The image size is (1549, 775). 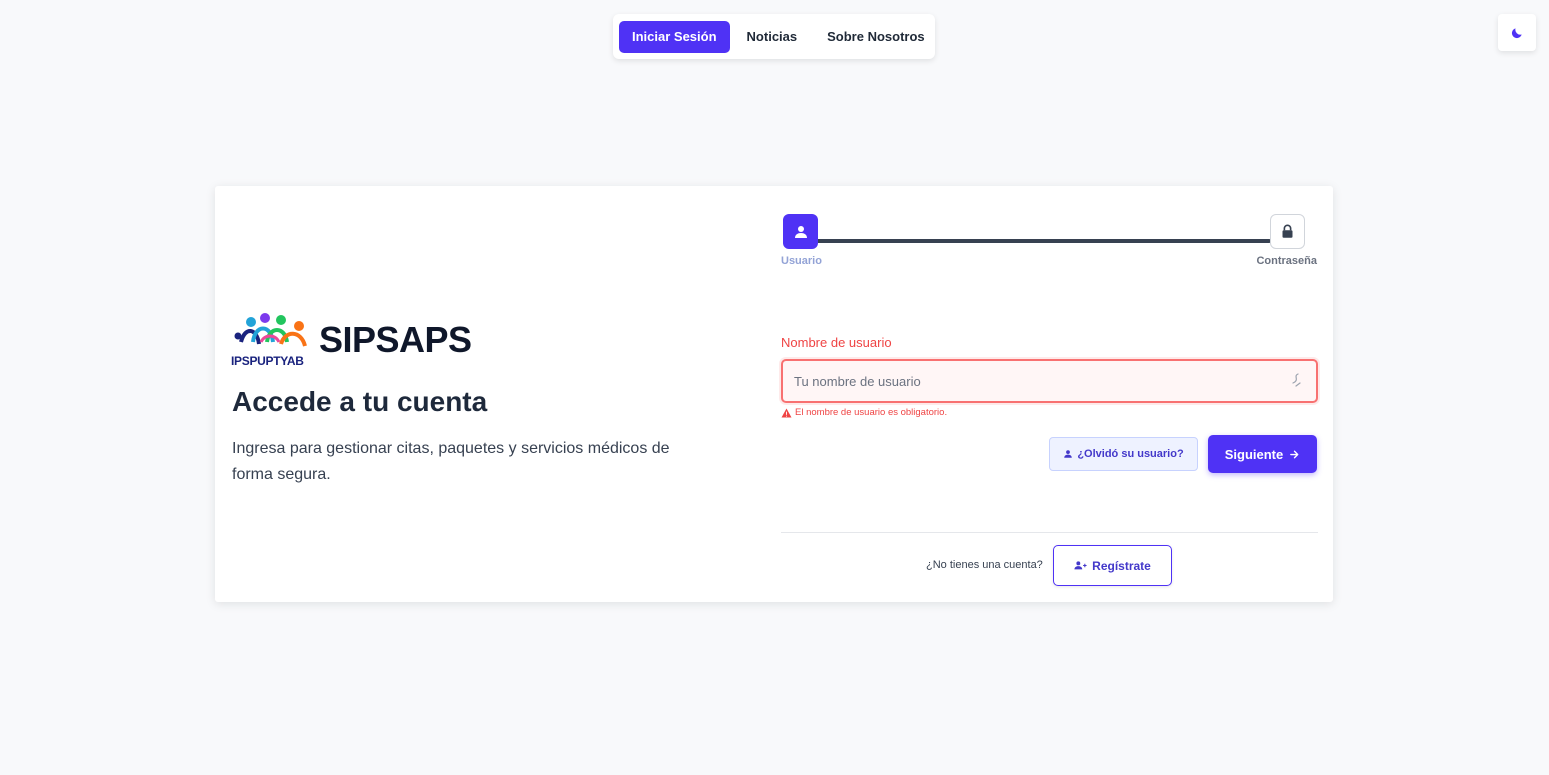 I want to click on top-nav: Iniciar Sesión Noticias Sobre Nosotros, so click(x=774, y=36).